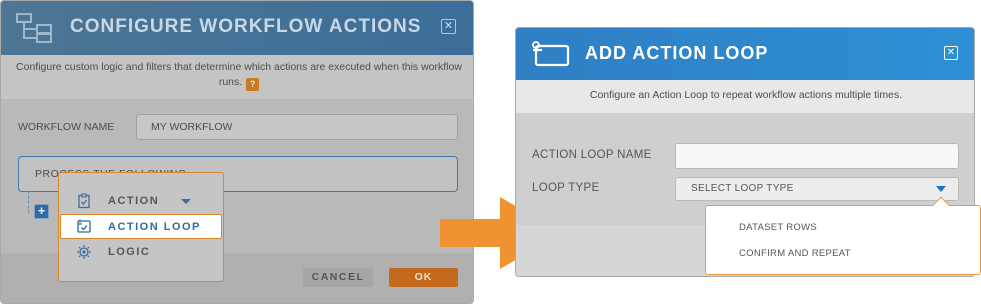 Image resolution: width=981 pixels, height=304 pixels. I want to click on workflow-name-input: MY WORKFLOW, so click(297, 127).